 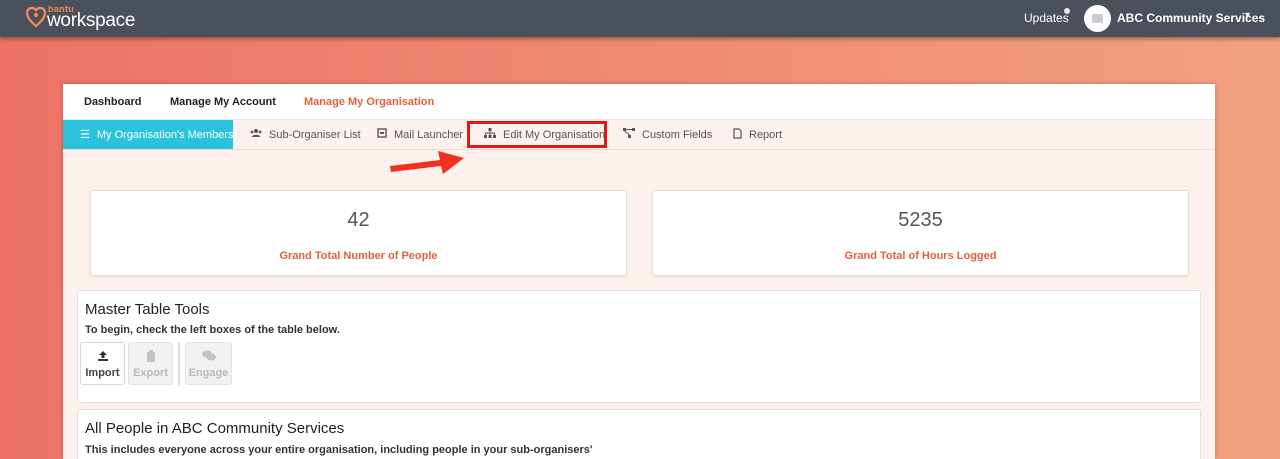 I want to click on tab-custom-fields: Custom Fields, so click(x=667, y=134).